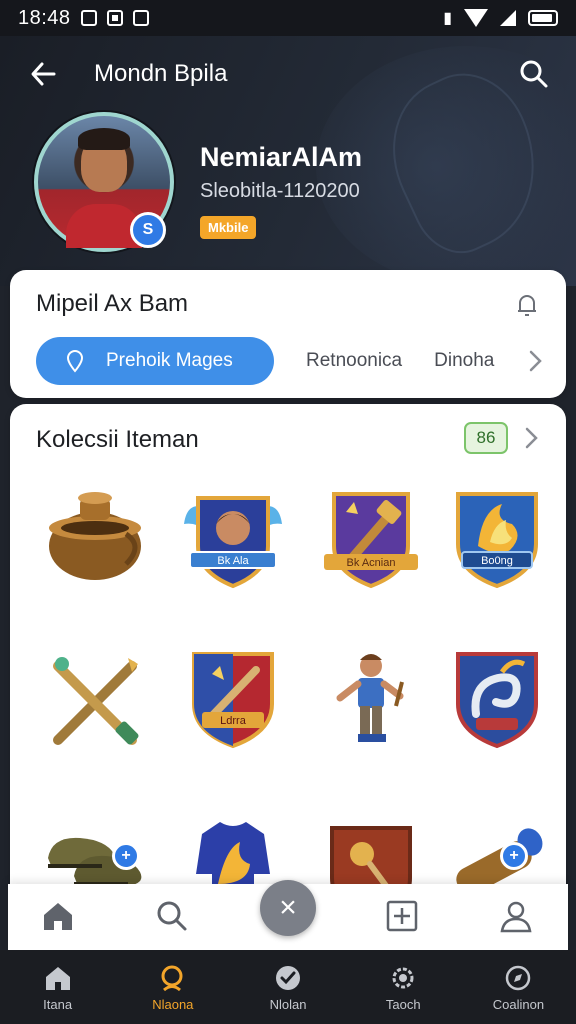 Image resolution: width=576 pixels, height=1024 pixels. What do you see at coordinates (447, 18) in the screenshot?
I see `vibrate-icon: ▮` at bounding box center [447, 18].